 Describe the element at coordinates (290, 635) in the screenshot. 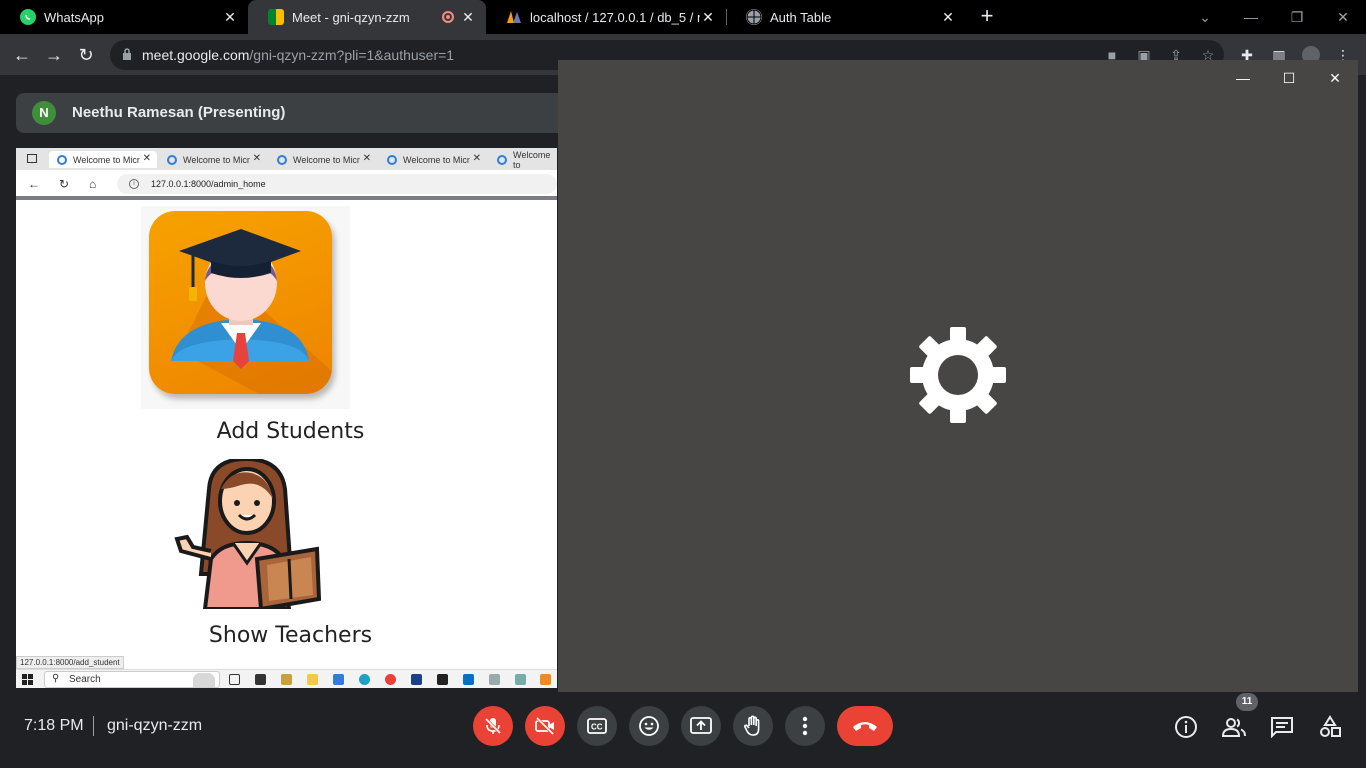

I see `show-teachers-label: Show Teachers` at that location.